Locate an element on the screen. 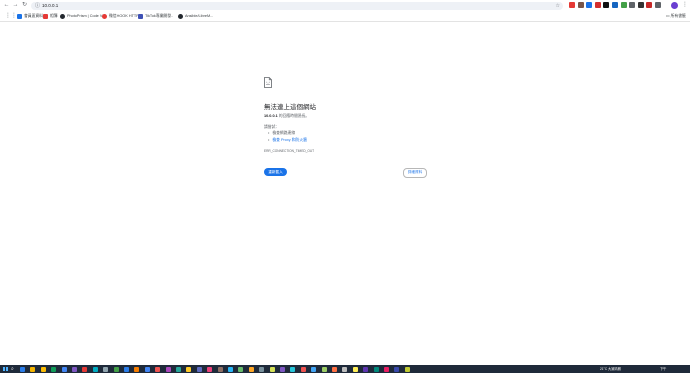  start-windows-icon is located at coordinates (5, 369).